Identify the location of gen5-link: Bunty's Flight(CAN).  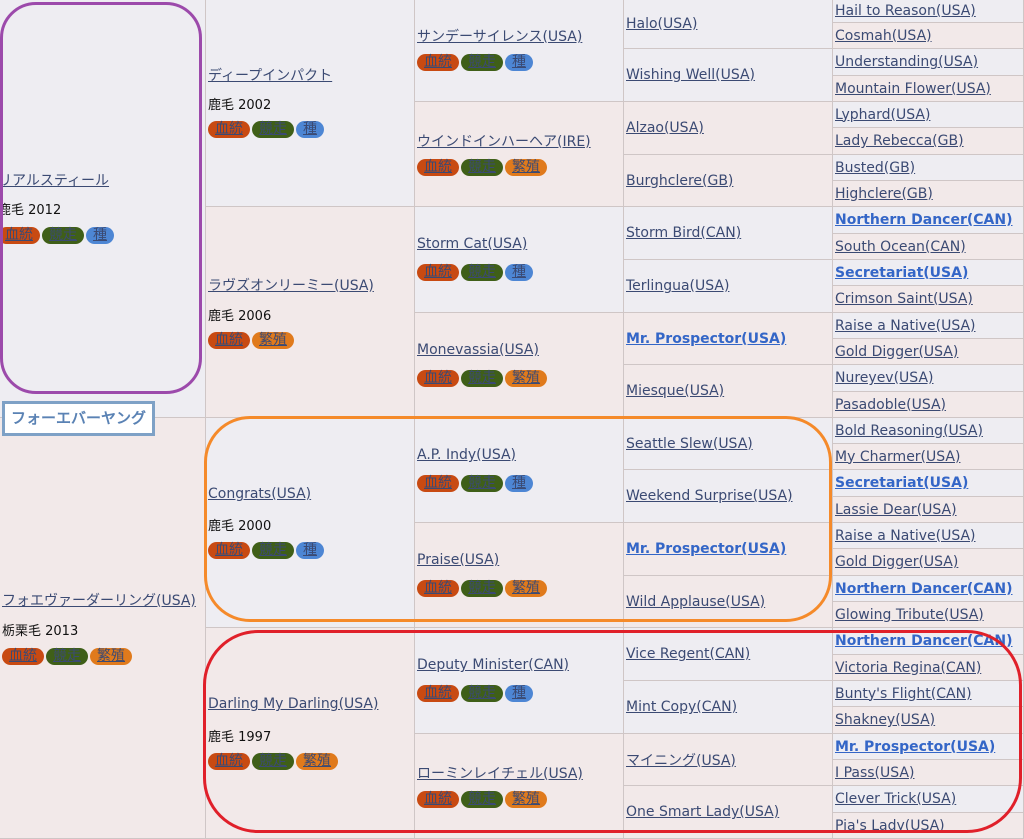
(903, 694).